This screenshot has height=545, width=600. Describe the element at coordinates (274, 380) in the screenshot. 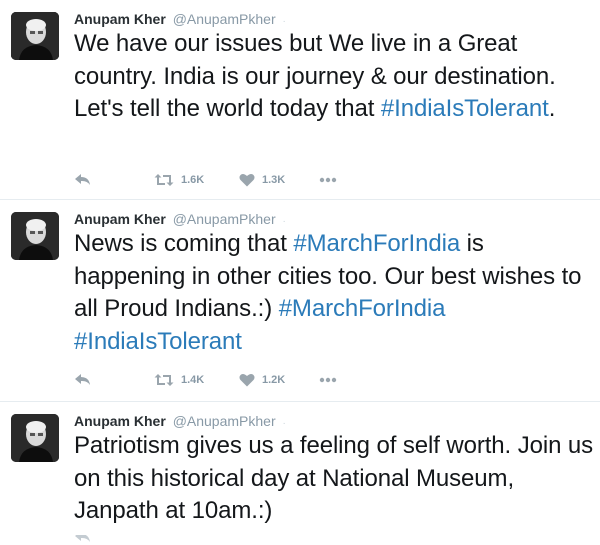

I see `like-count: 1.2K` at that location.